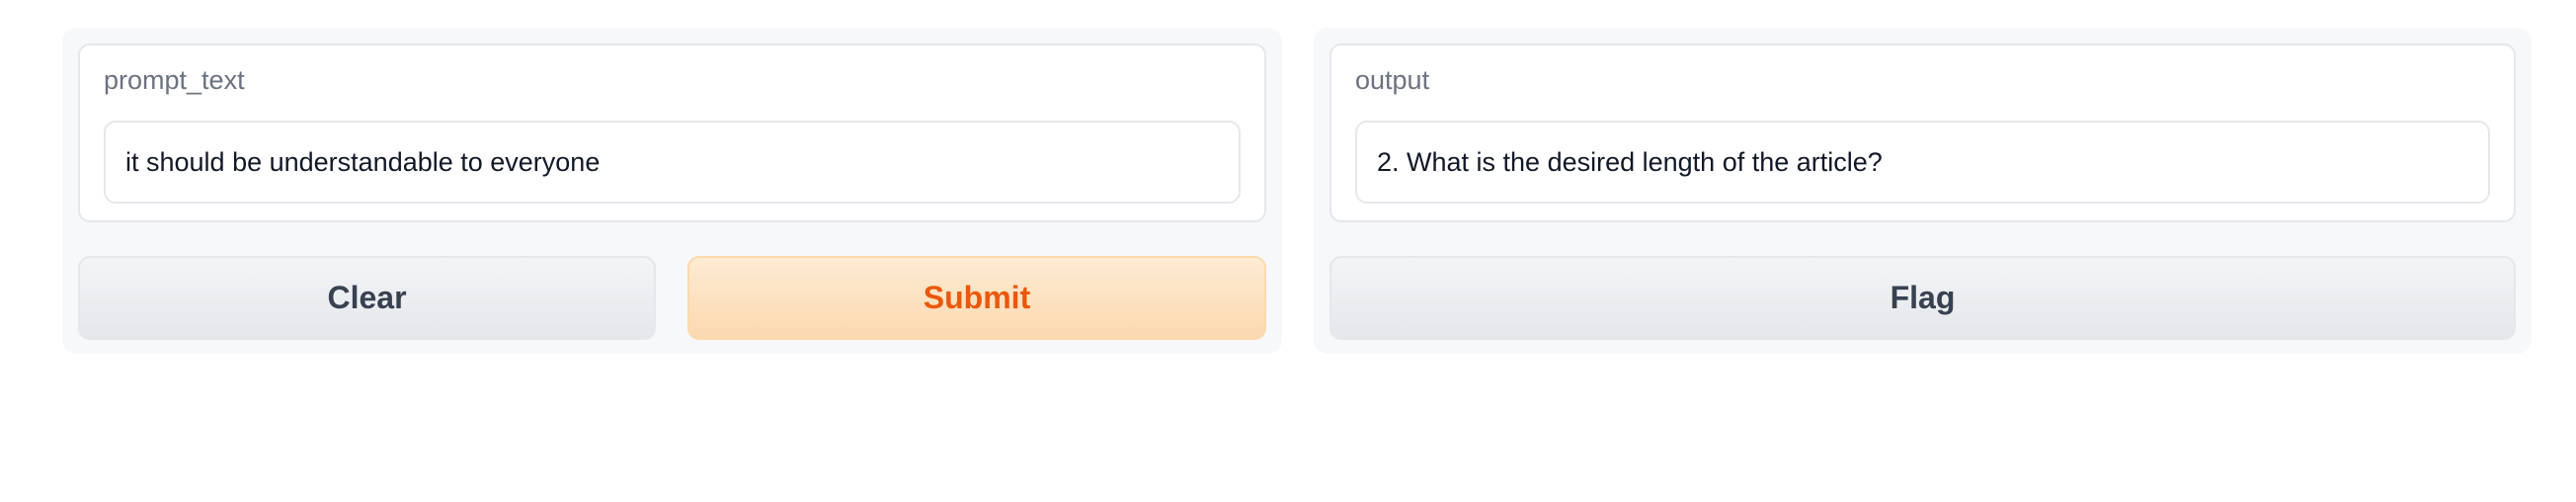 Image resolution: width=2576 pixels, height=502 pixels. Describe the element at coordinates (174, 80) in the screenshot. I see `prompt-text-label: prompt_text` at that location.